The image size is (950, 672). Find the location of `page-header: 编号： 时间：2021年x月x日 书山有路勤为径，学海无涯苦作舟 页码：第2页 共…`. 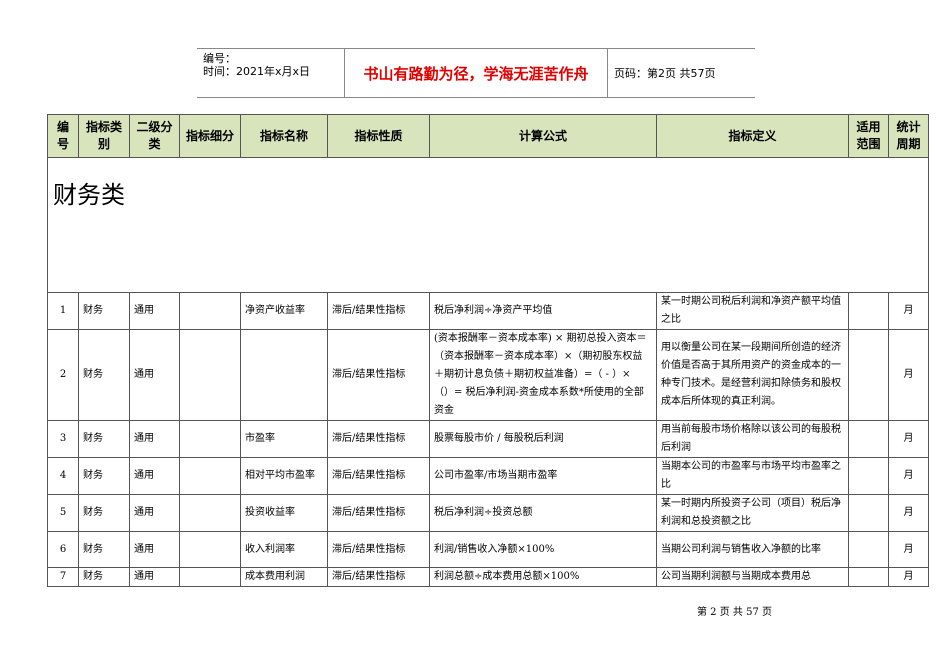

page-header: 编号： 时间：2021年x月x日 书山有路勤为径，学海无涯苦作舟 页码：第2页 共… is located at coordinates (476, 73).